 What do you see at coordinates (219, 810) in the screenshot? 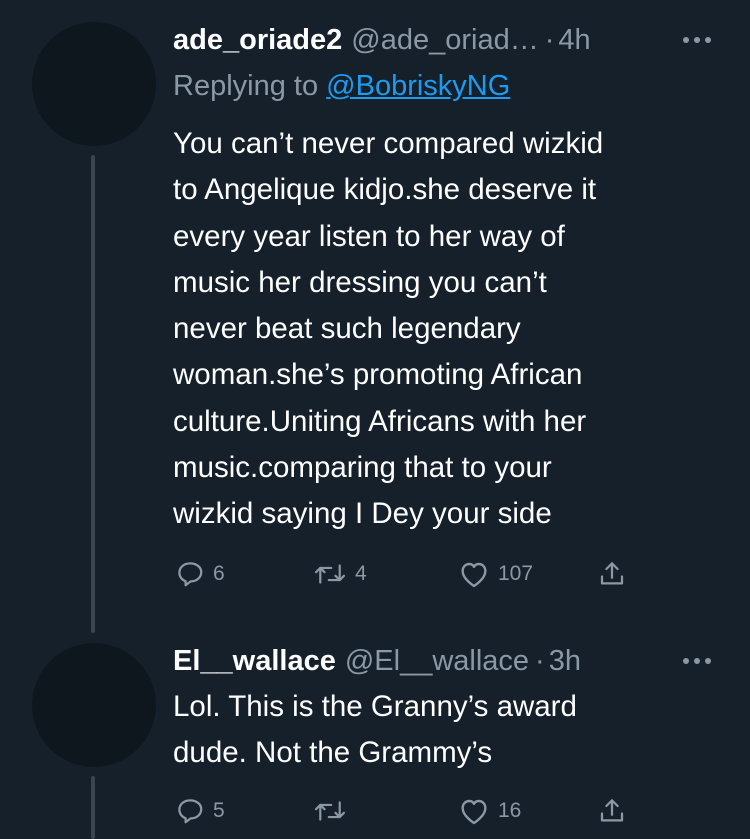
I see `reply-count: 5` at bounding box center [219, 810].